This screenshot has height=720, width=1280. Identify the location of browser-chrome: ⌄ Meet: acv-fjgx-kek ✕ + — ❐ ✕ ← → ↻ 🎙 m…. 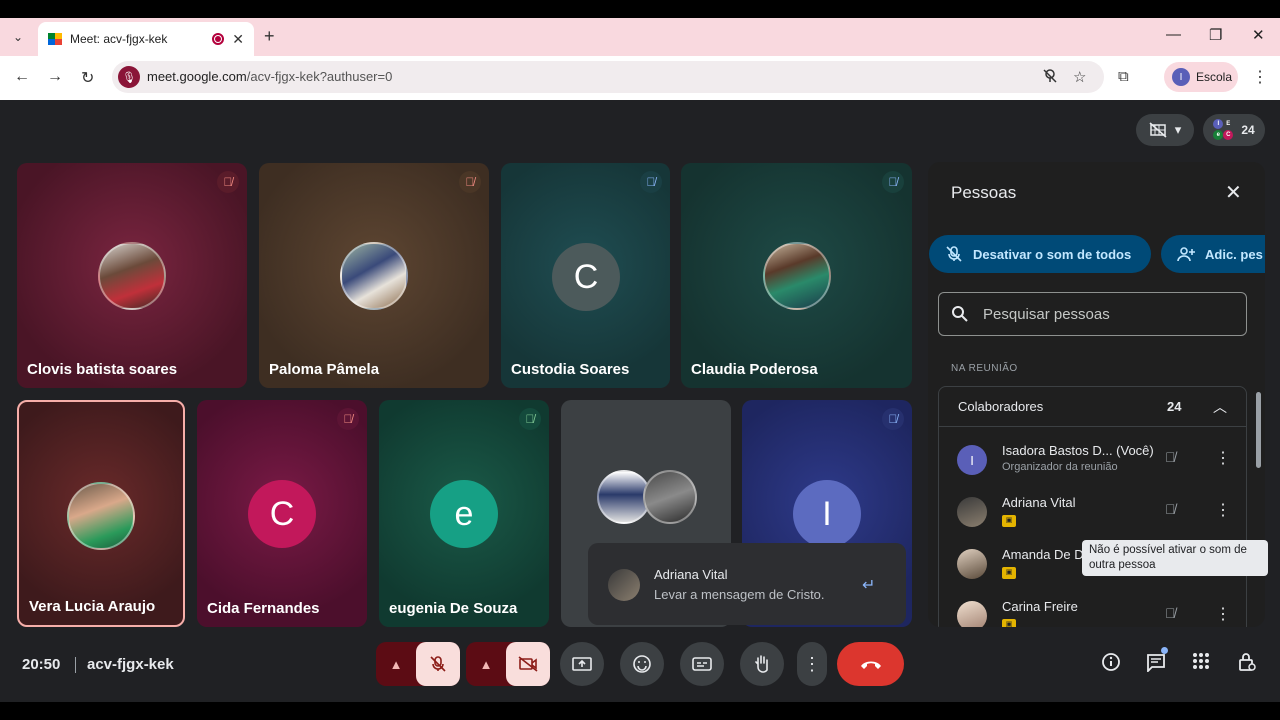
(640, 59).